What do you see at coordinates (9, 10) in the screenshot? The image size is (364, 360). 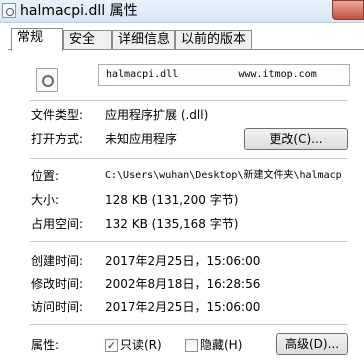 I see `dll-file-icon` at bounding box center [9, 10].